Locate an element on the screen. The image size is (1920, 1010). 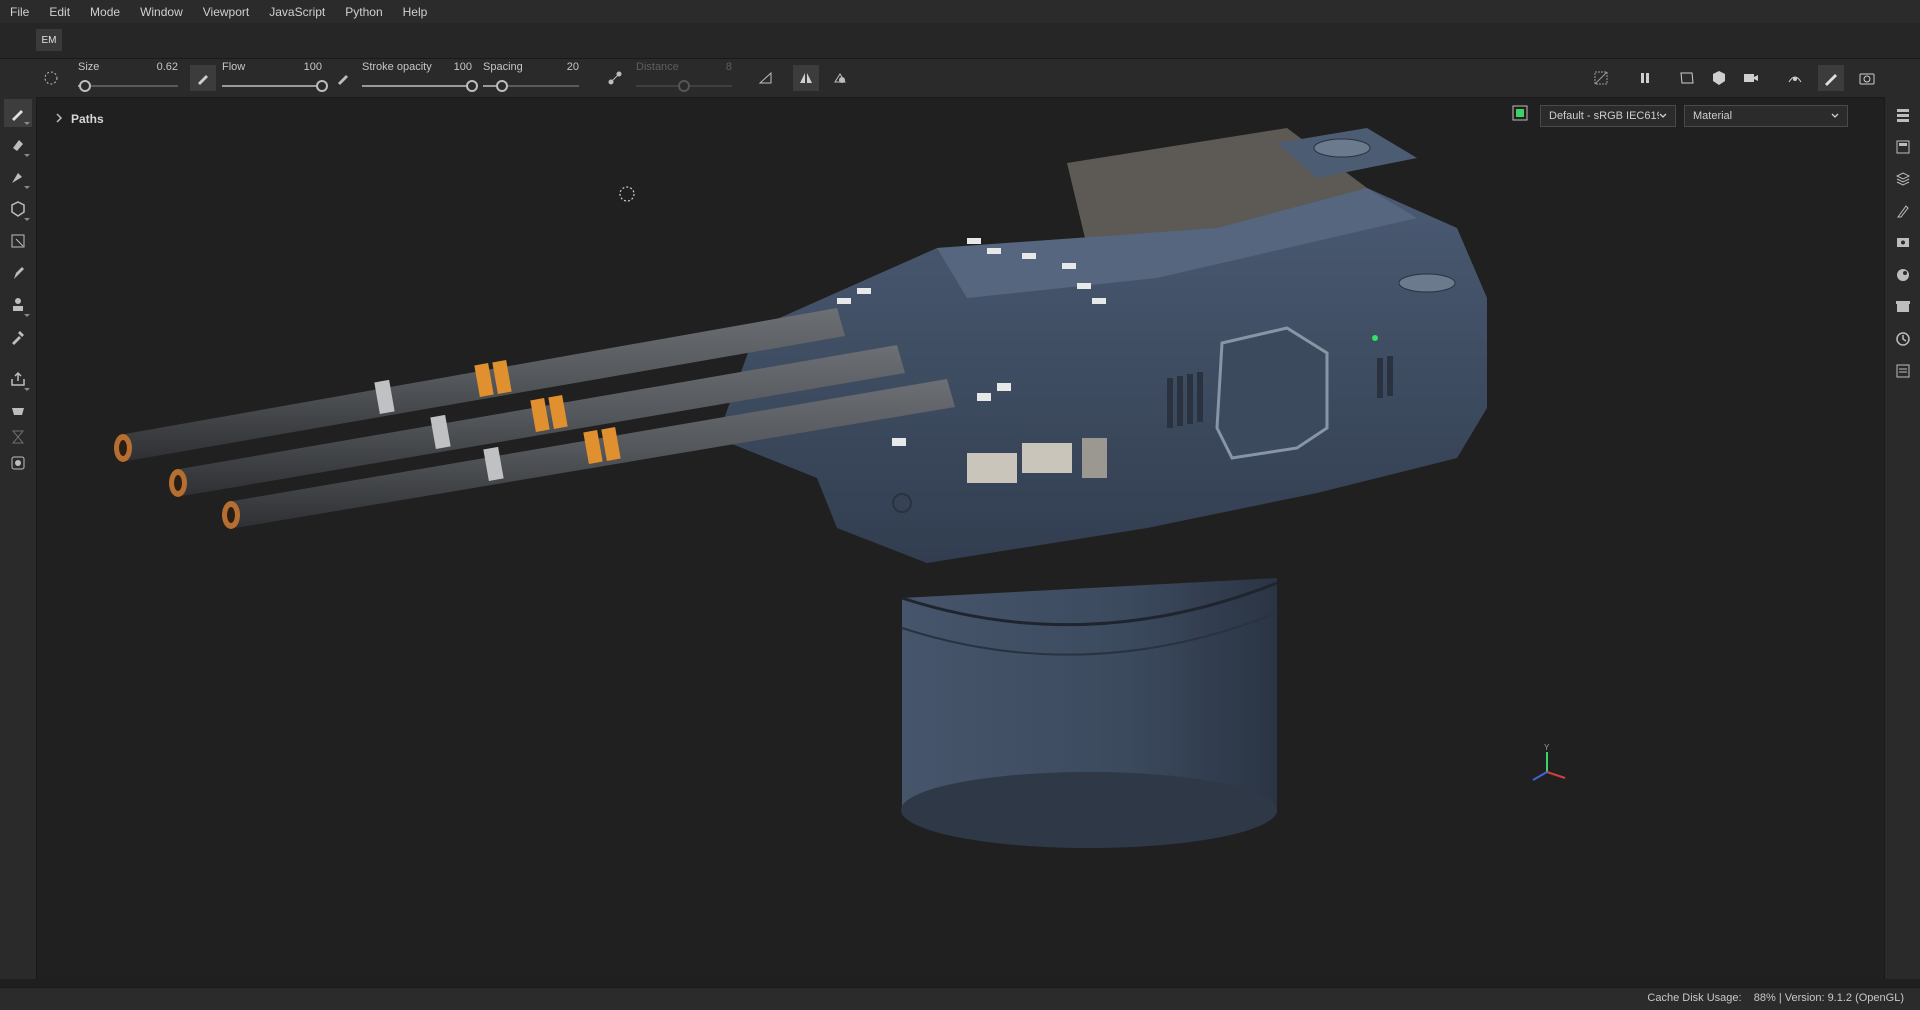
projection-tool-icon is located at coordinates (18, 177).